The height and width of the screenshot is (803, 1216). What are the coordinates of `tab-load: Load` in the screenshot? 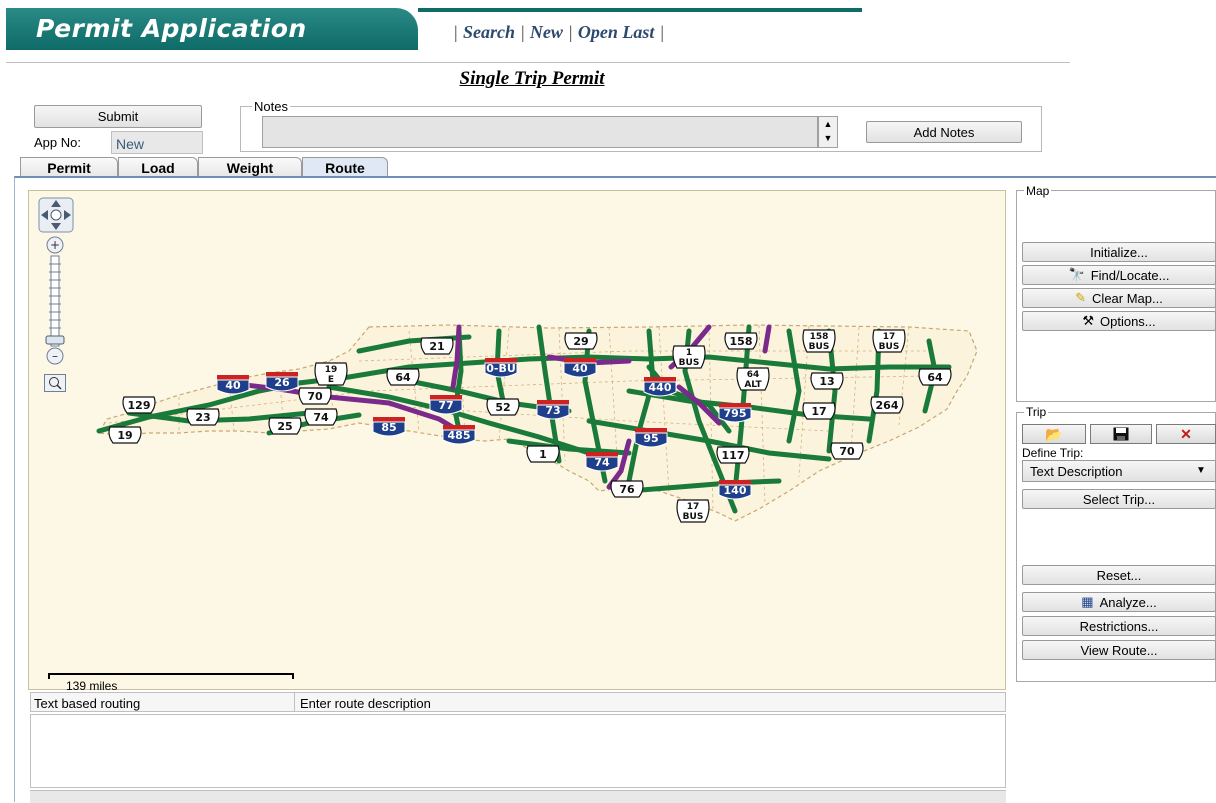 It's located at (158, 167).